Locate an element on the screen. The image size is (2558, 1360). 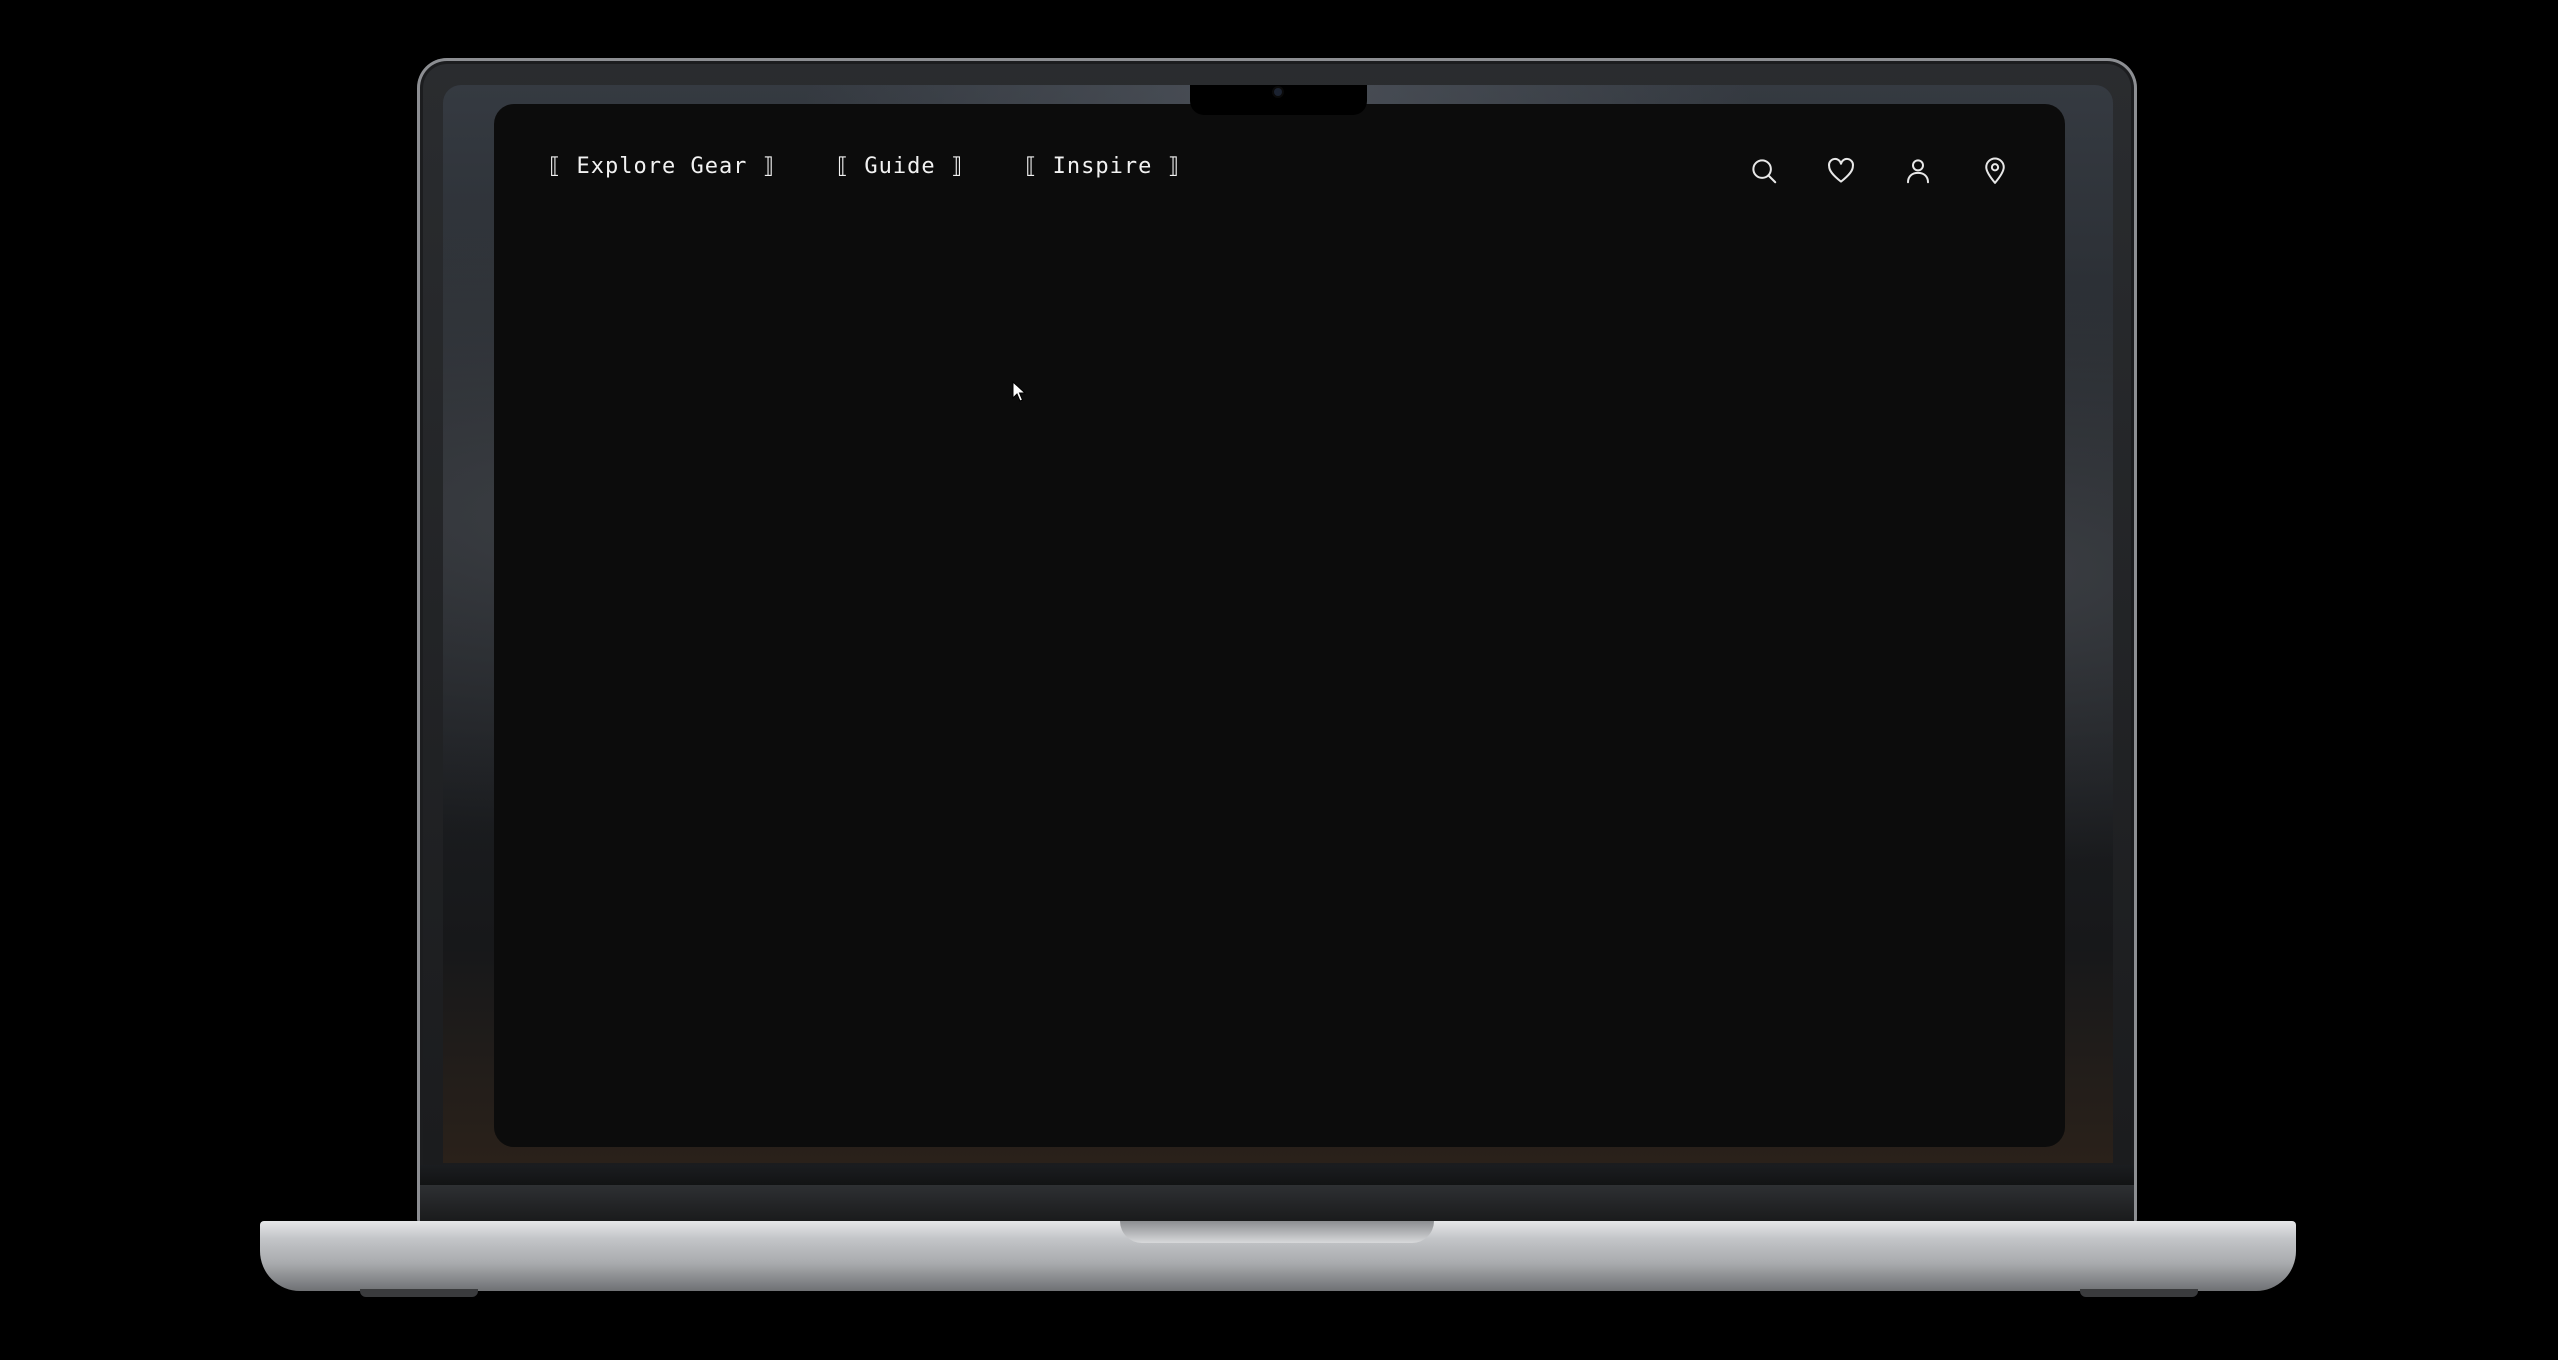
header-icons is located at coordinates (1879, 170).